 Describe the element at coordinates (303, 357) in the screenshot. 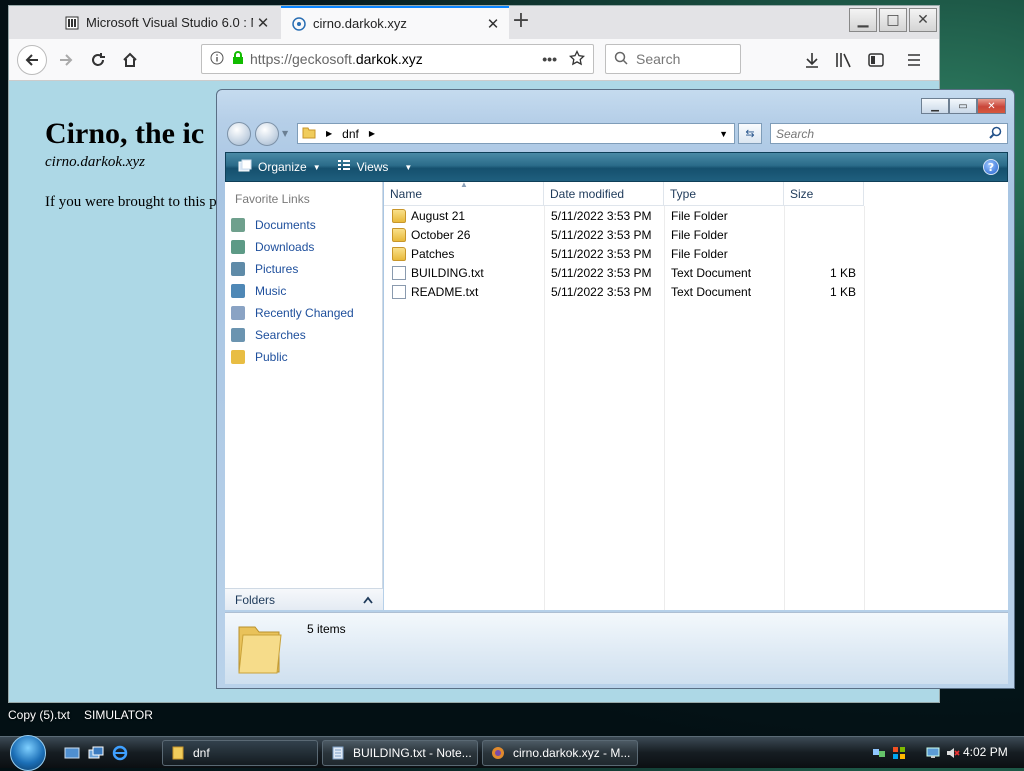

I see `sidebar-item-public: Public` at that location.